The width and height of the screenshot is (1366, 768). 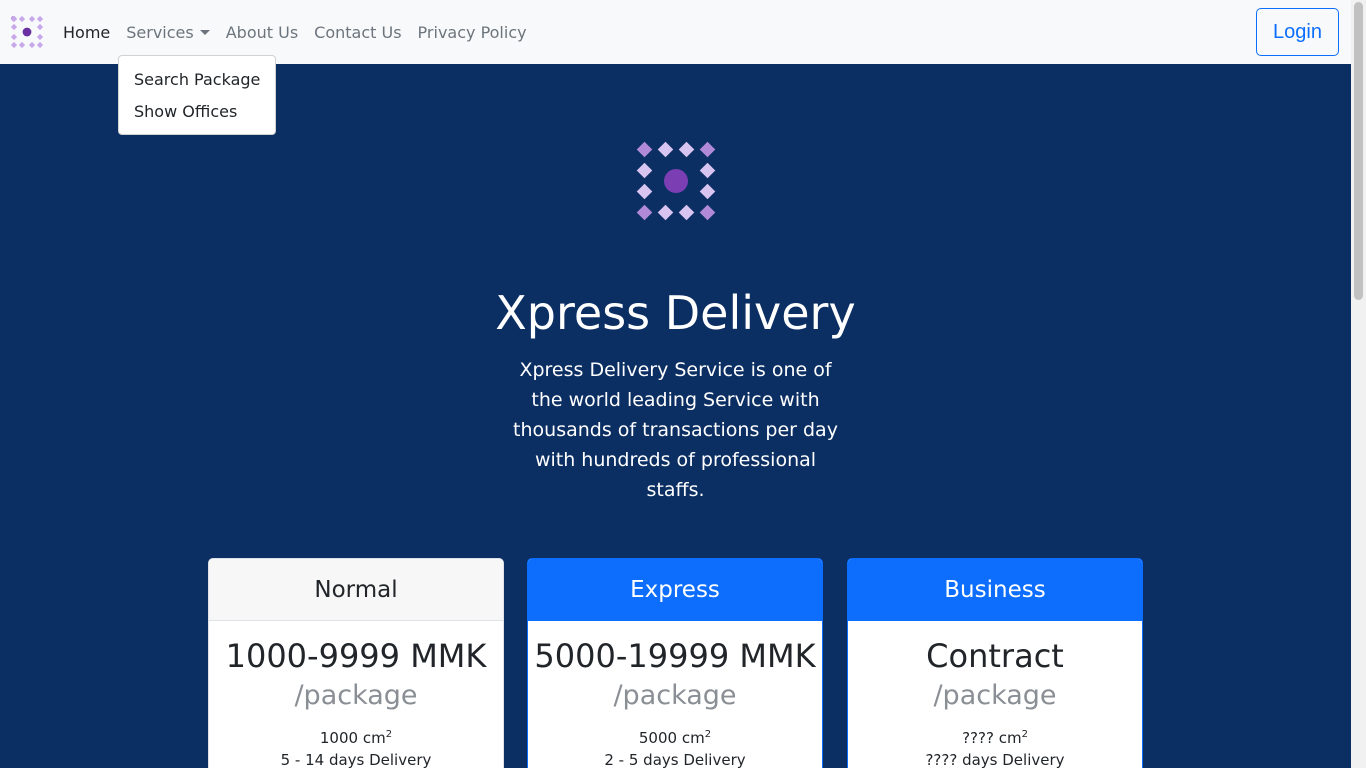 What do you see at coordinates (356, 590) in the screenshot?
I see `plan-name: Normal` at bounding box center [356, 590].